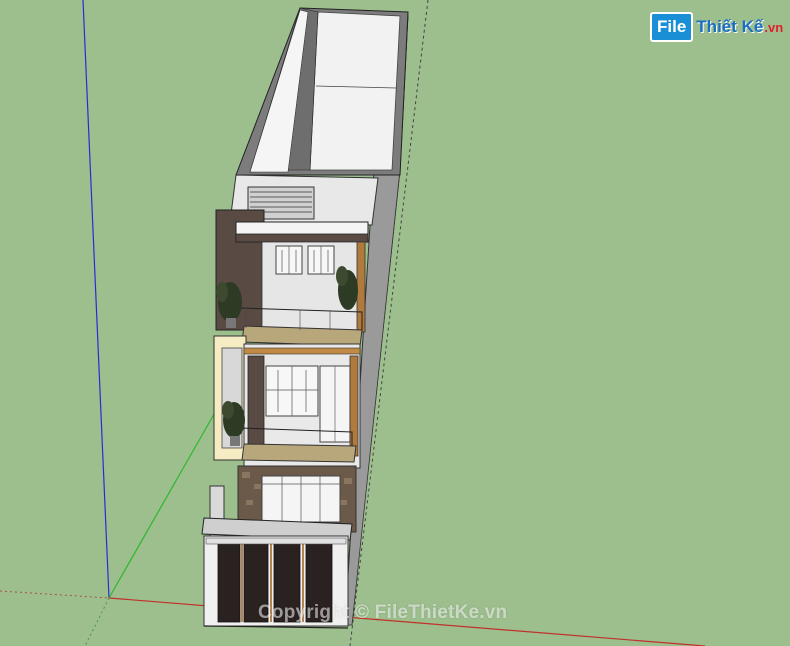 The height and width of the screenshot is (646, 790). Describe the element at coordinates (97, 621) in the screenshot. I see `green-axis-dashed` at that location.